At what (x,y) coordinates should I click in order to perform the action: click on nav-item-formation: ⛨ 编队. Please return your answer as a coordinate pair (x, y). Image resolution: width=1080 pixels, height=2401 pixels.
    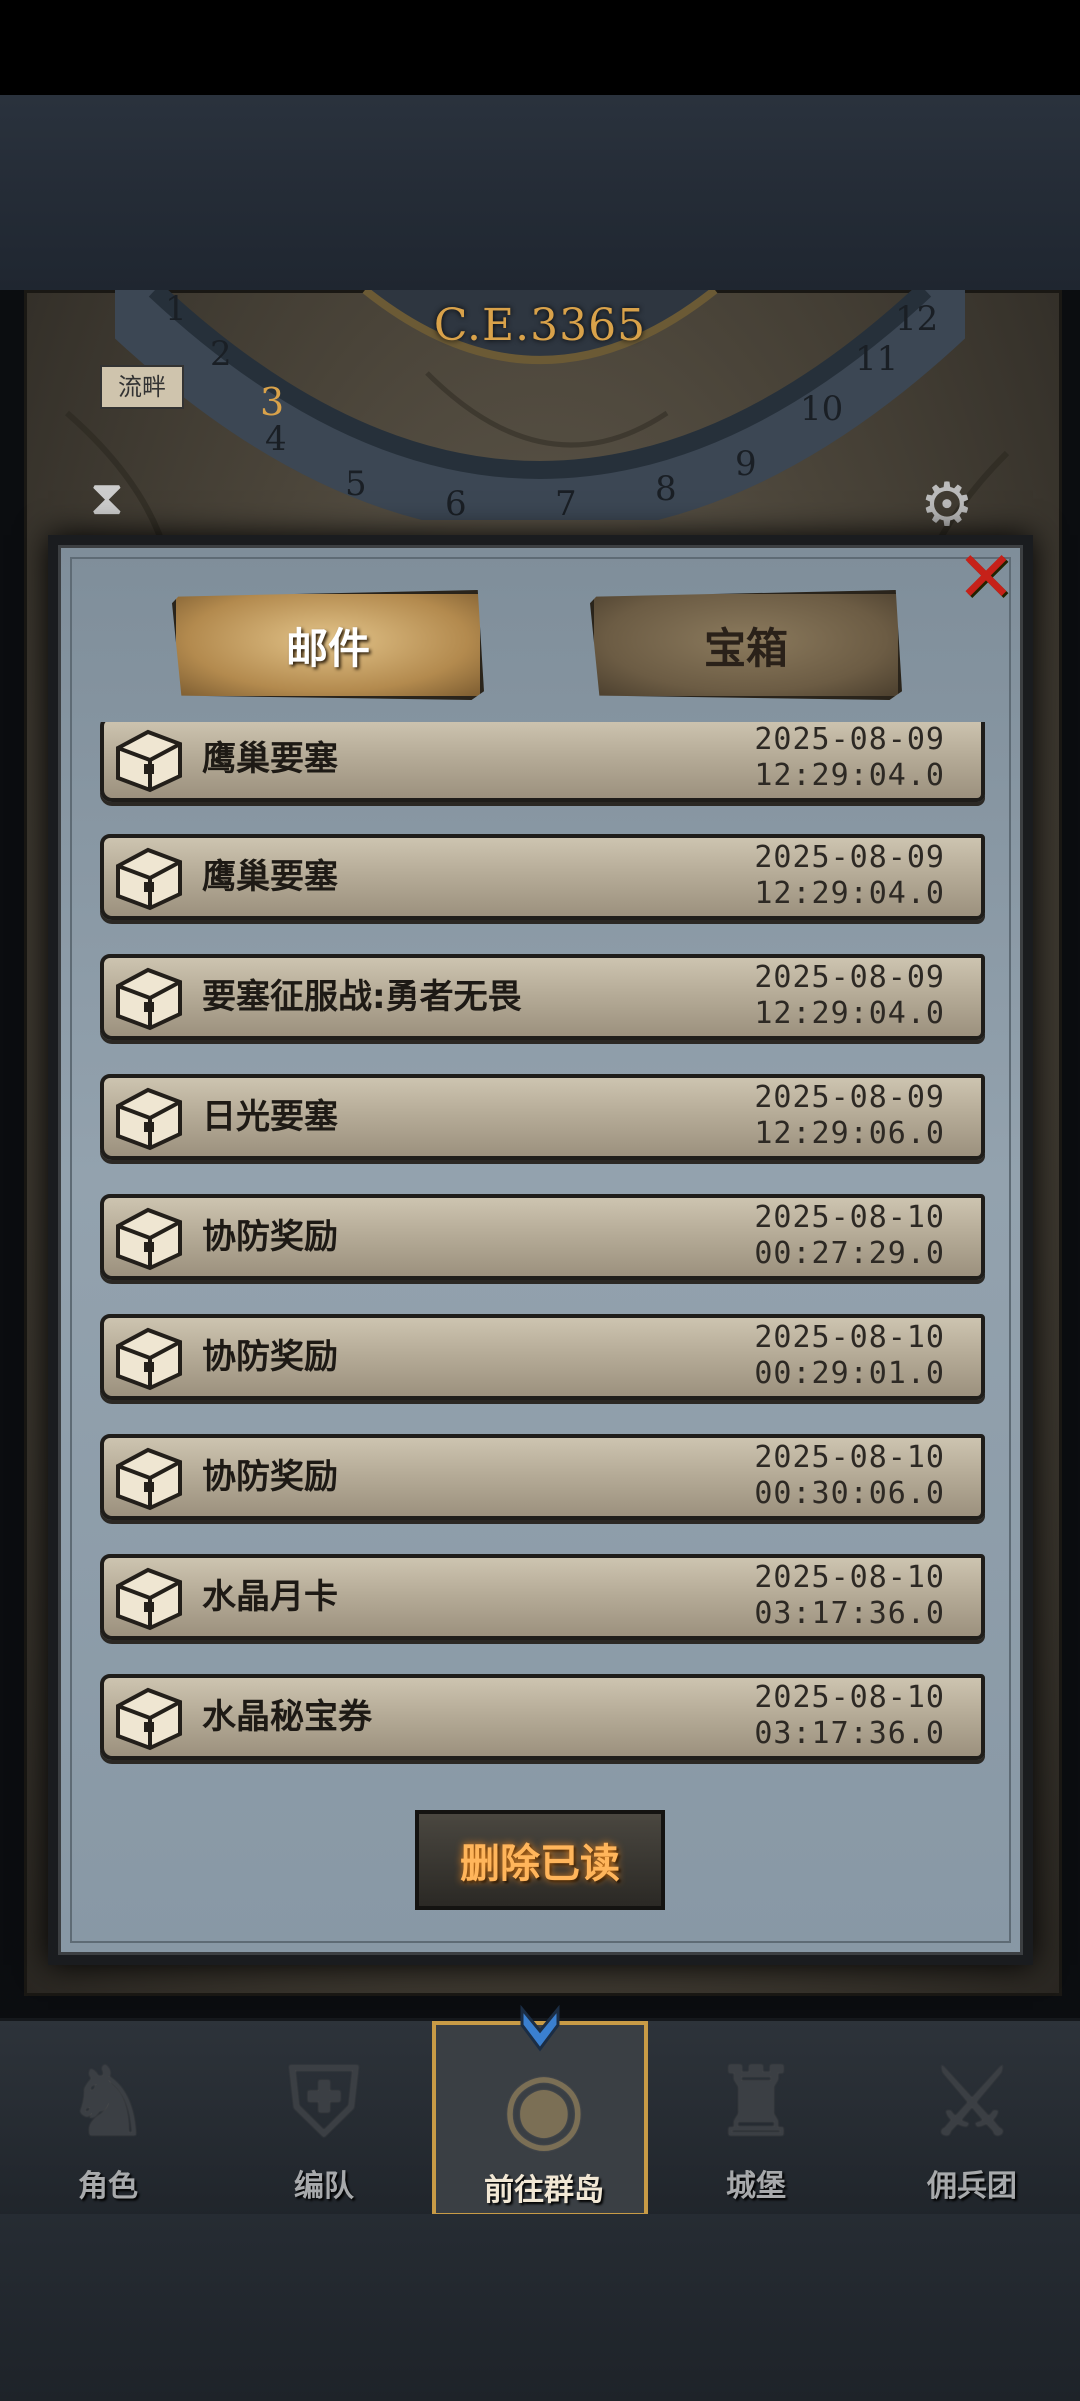
    Looking at the image, I should click on (324, 2119).